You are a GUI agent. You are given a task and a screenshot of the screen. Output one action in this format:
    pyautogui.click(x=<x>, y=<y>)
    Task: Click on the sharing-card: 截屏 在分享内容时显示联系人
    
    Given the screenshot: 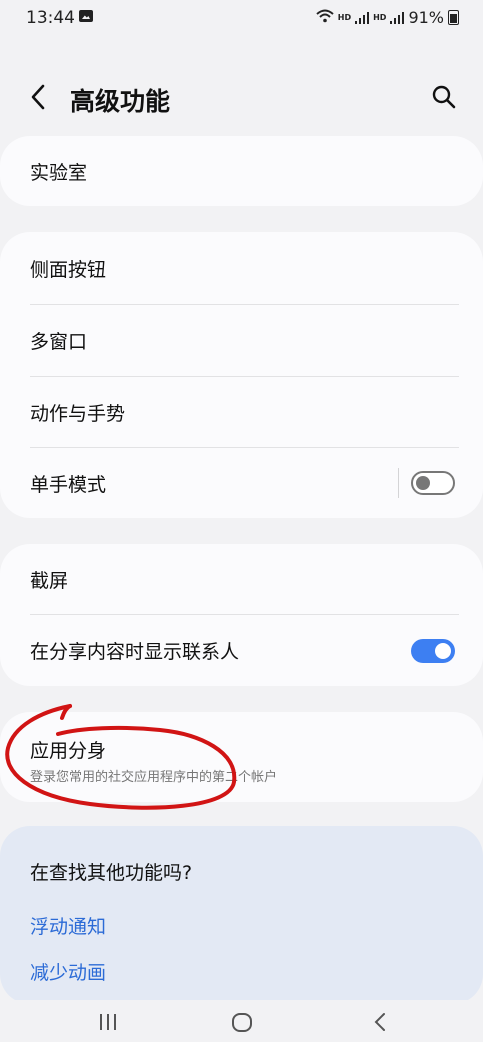 What is the action you would take?
    pyautogui.click(x=241, y=615)
    